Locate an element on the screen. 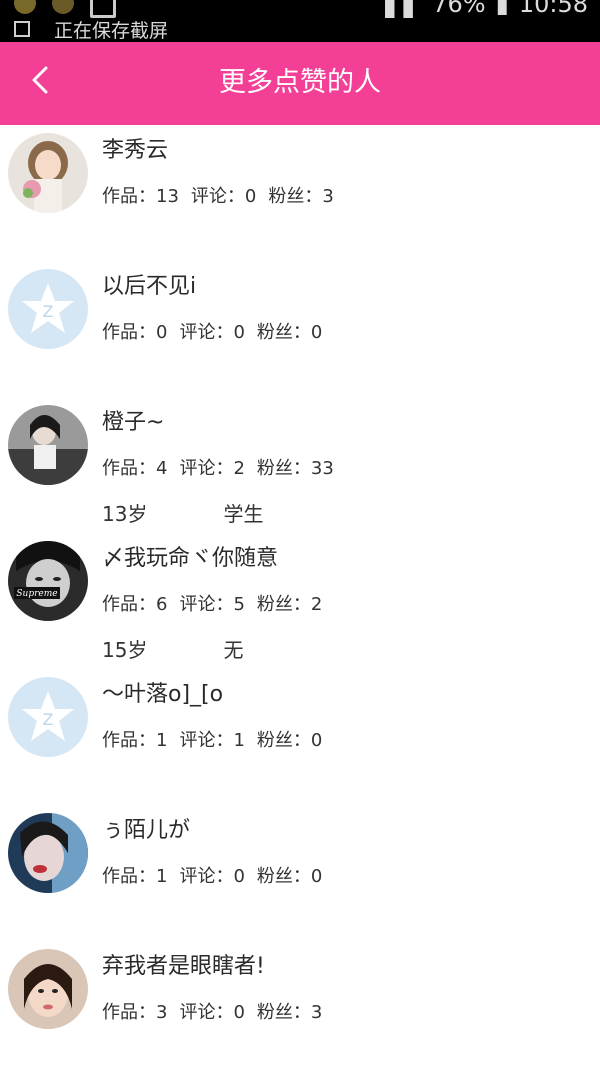  user-stats: 作品：0 评论：0 粉丝：0 is located at coordinates (212, 333).